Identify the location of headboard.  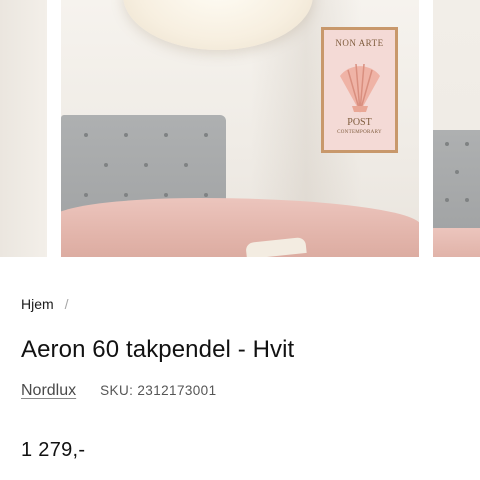
(456, 180).